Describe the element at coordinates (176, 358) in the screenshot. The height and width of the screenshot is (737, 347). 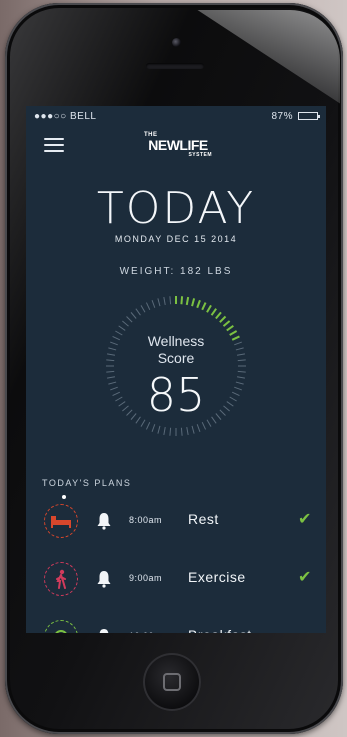
I see `gauge-label-line2: Score` at that location.